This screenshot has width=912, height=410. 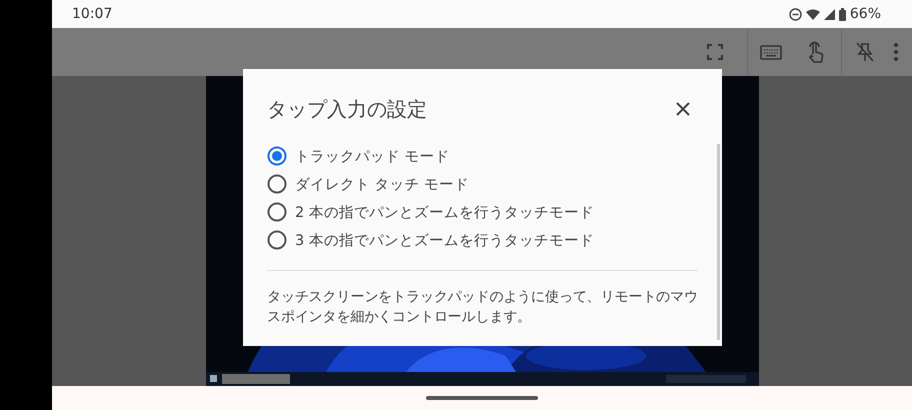 I want to click on fullscreen-icon, so click(x=715, y=52).